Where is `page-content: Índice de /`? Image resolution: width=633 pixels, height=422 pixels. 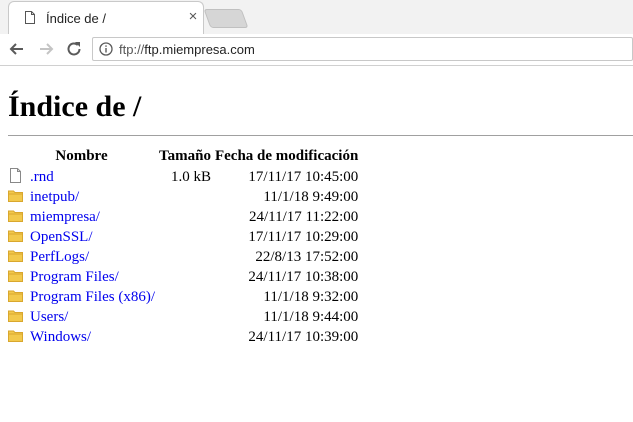
page-content: Índice de / is located at coordinates (74, 107).